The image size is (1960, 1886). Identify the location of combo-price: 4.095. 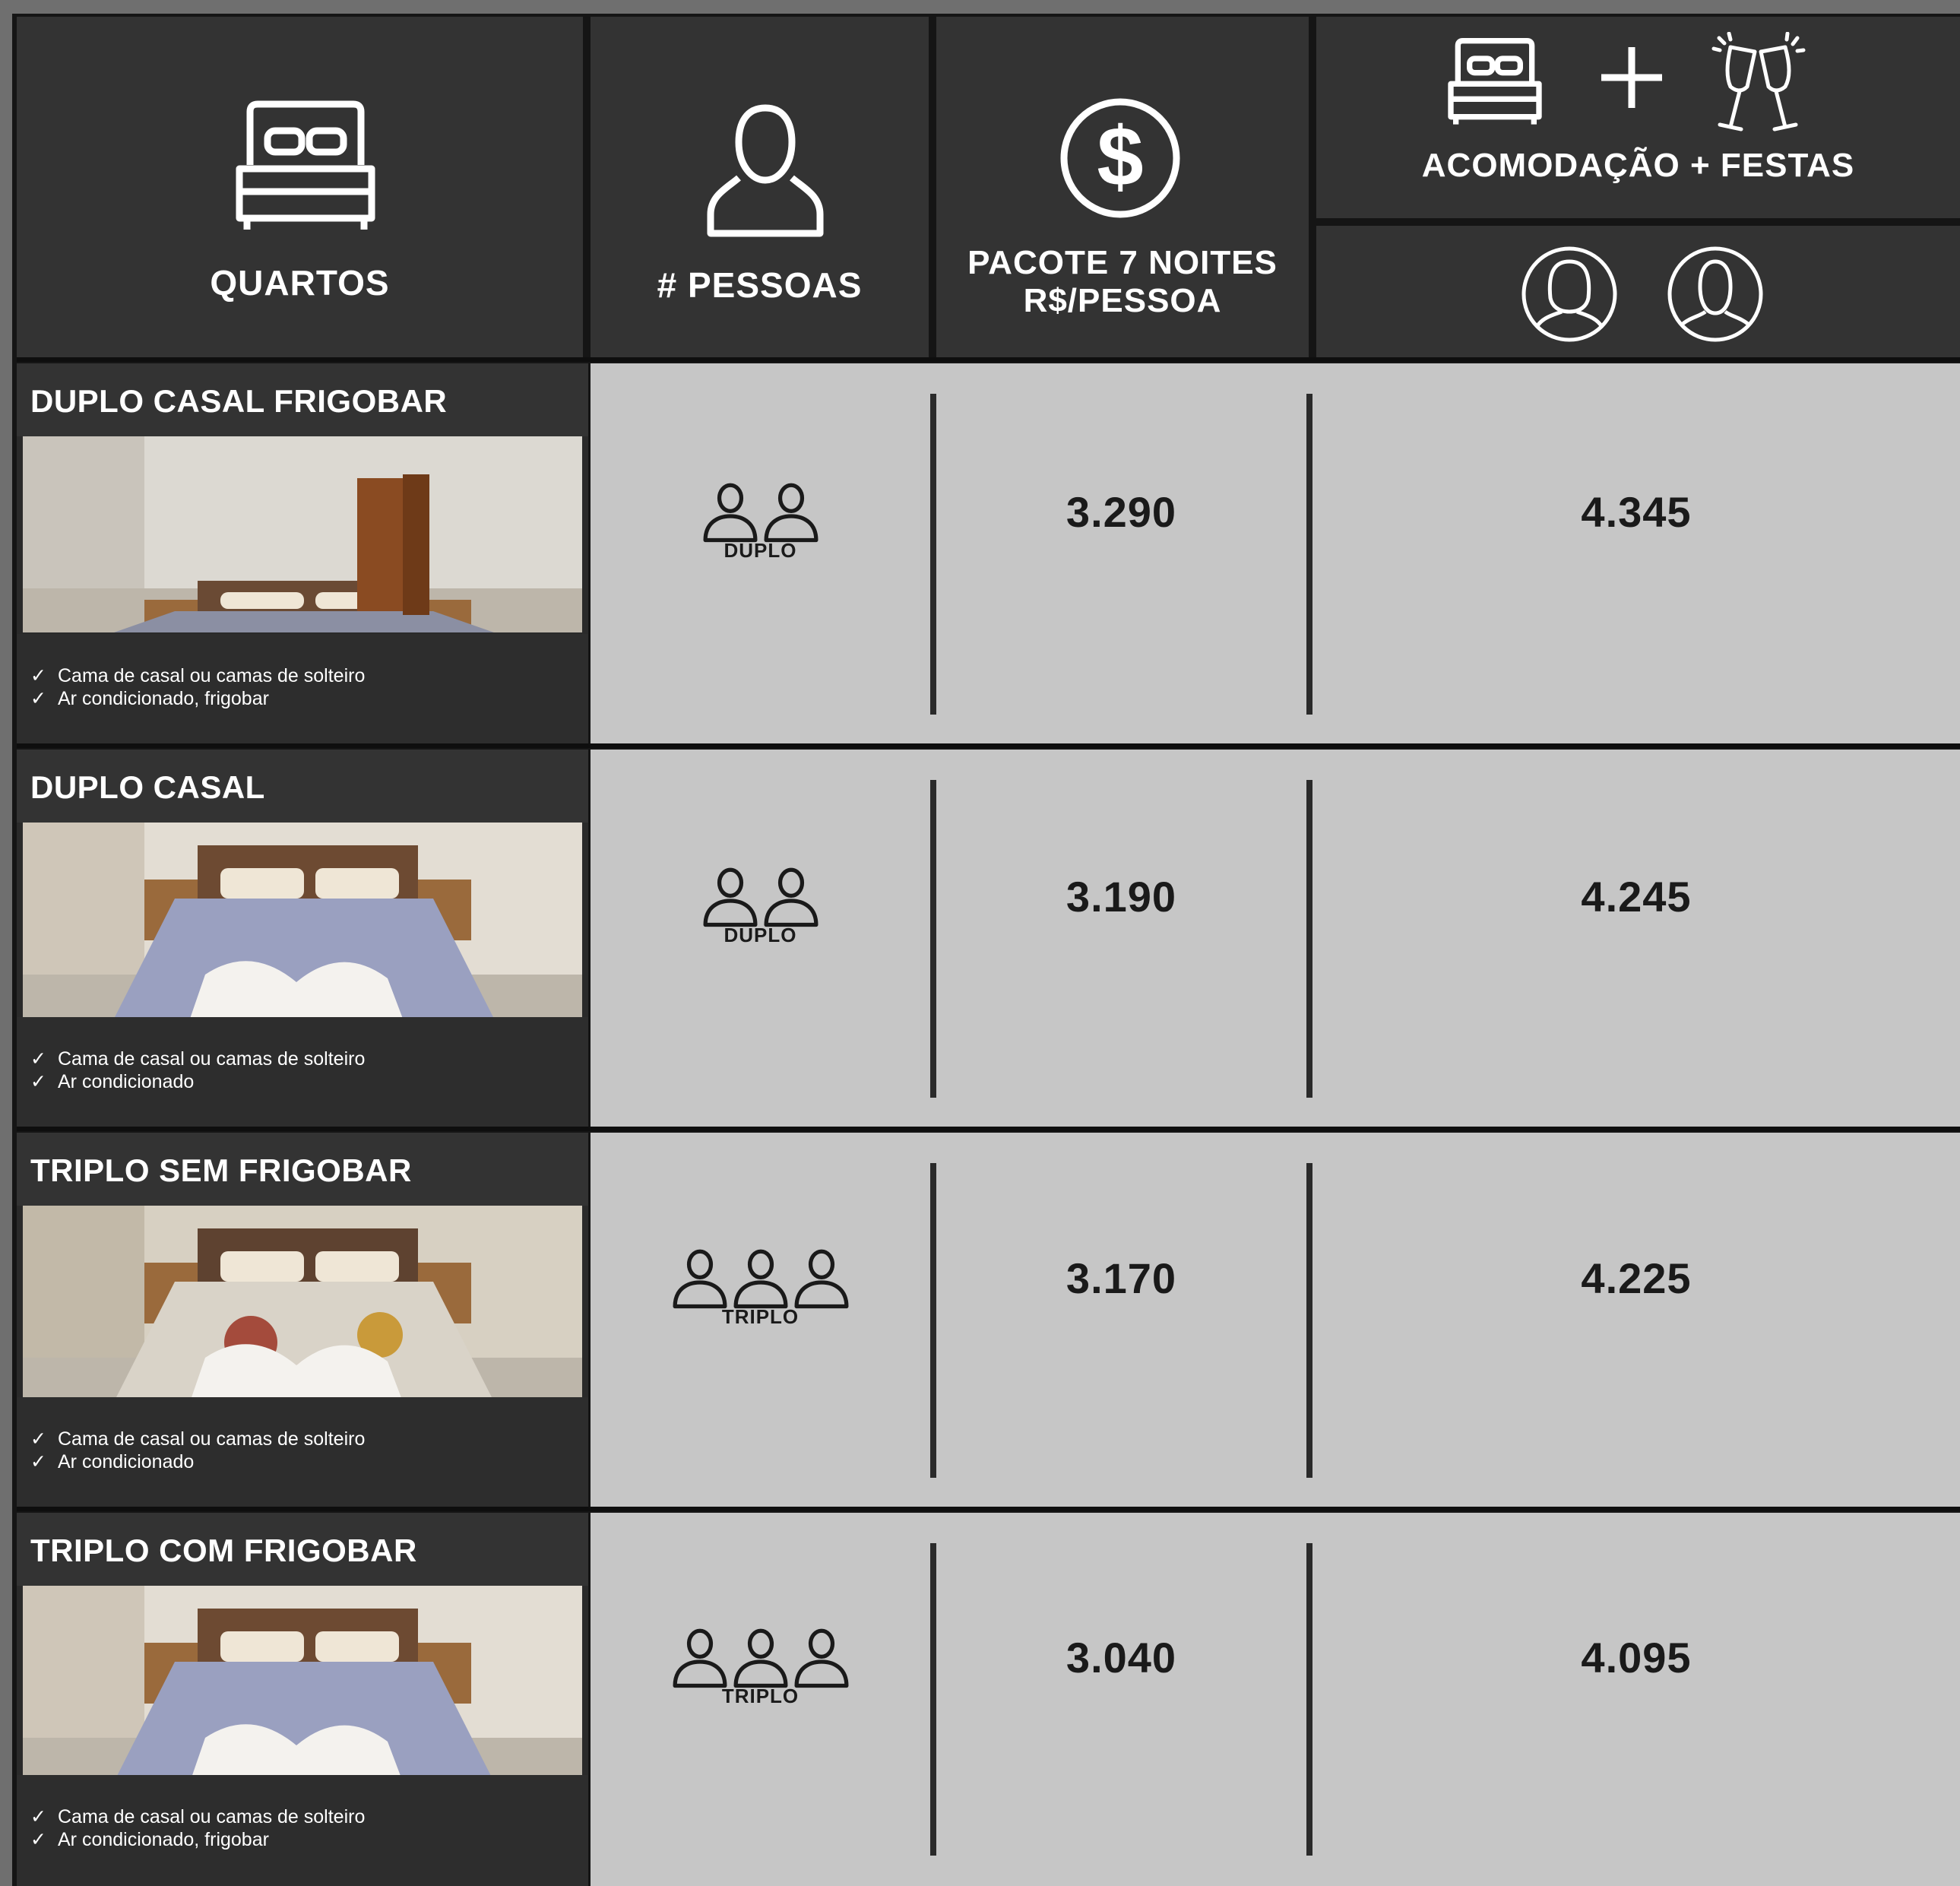
(1636, 1657).